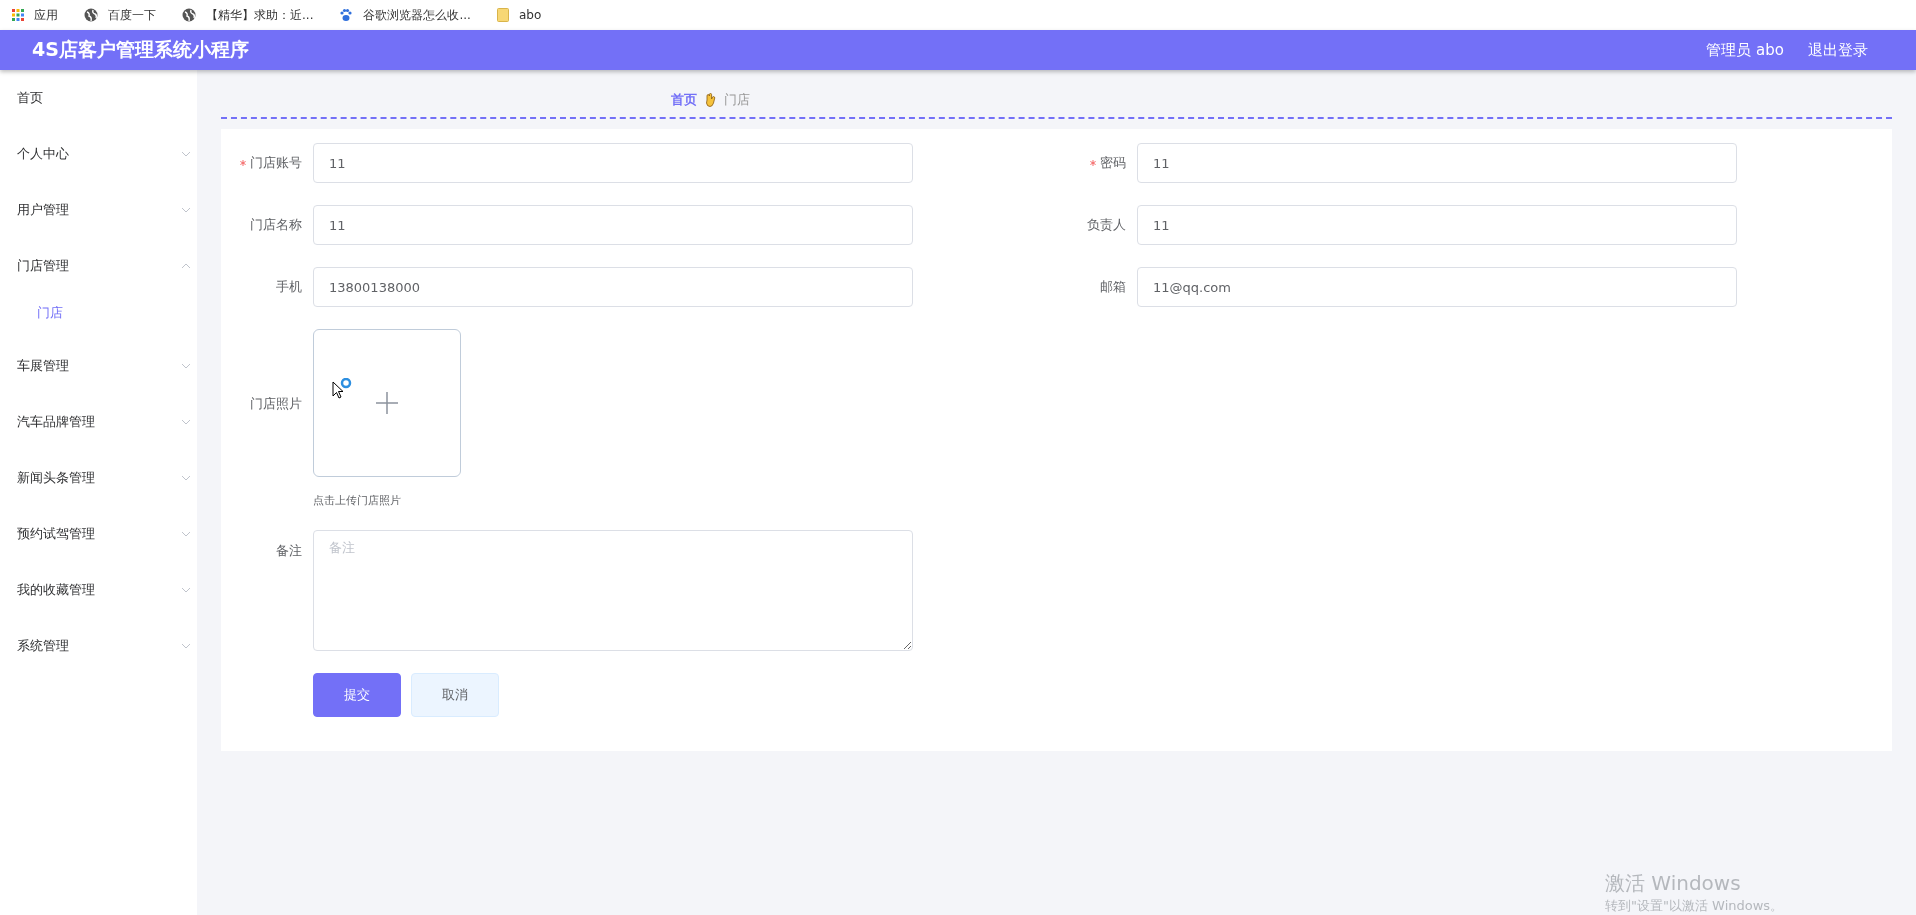 The height and width of the screenshot is (915, 1916). I want to click on text-field: 13800138000, so click(613, 287).